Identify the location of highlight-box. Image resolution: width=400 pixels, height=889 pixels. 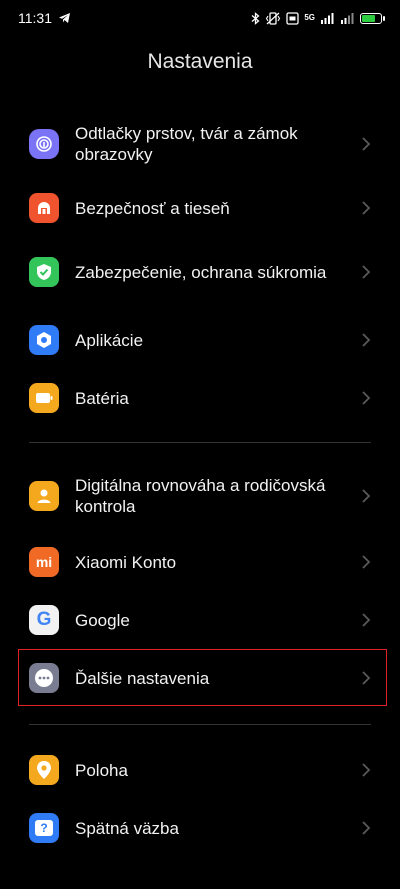
(202, 677).